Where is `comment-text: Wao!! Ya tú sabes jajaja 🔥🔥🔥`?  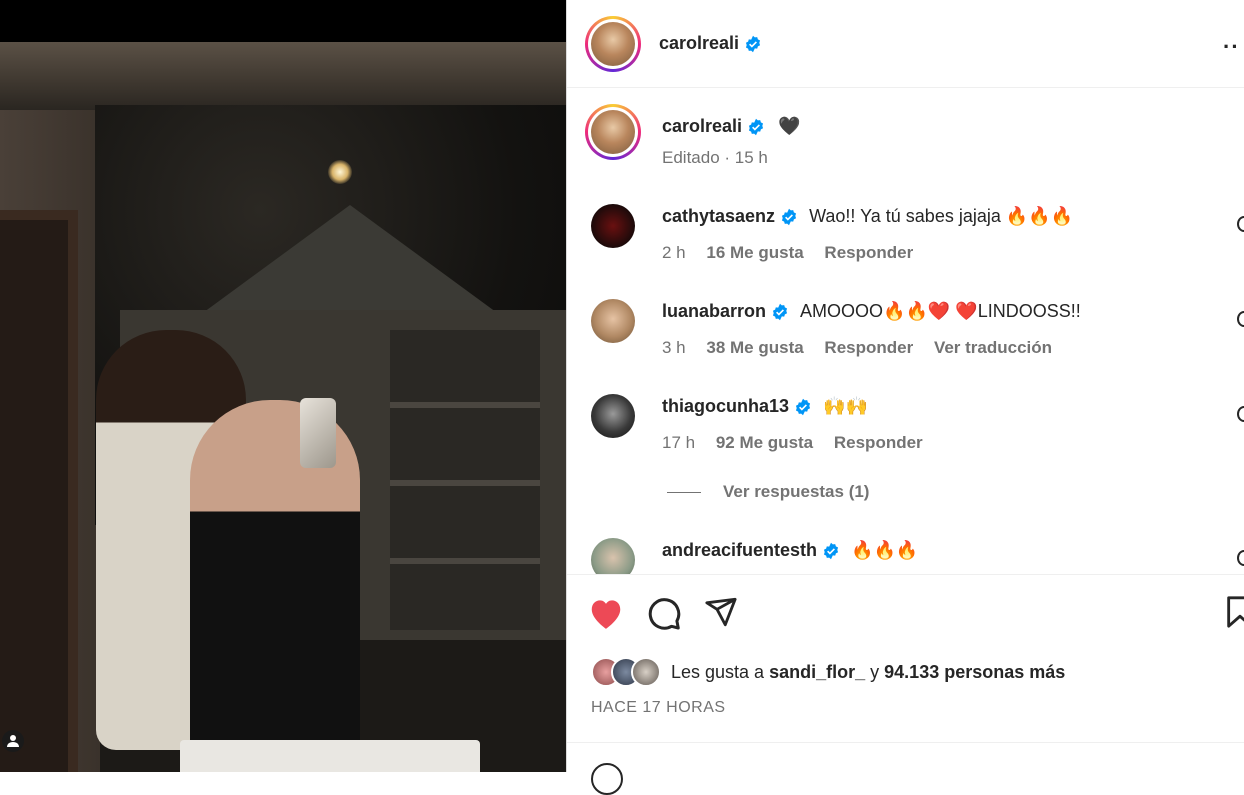
comment-text: Wao!! Ya tú sabes jajaja 🔥🔥🔥 is located at coordinates (941, 216).